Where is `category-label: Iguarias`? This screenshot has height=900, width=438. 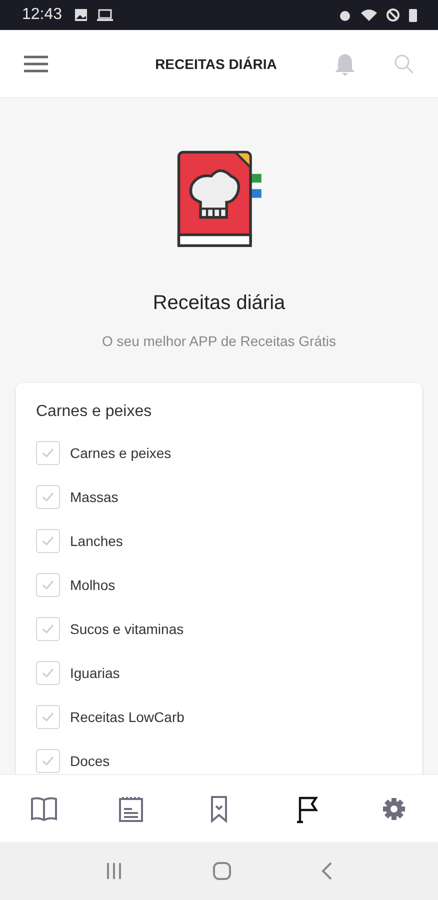
category-label: Iguarias is located at coordinates (95, 673).